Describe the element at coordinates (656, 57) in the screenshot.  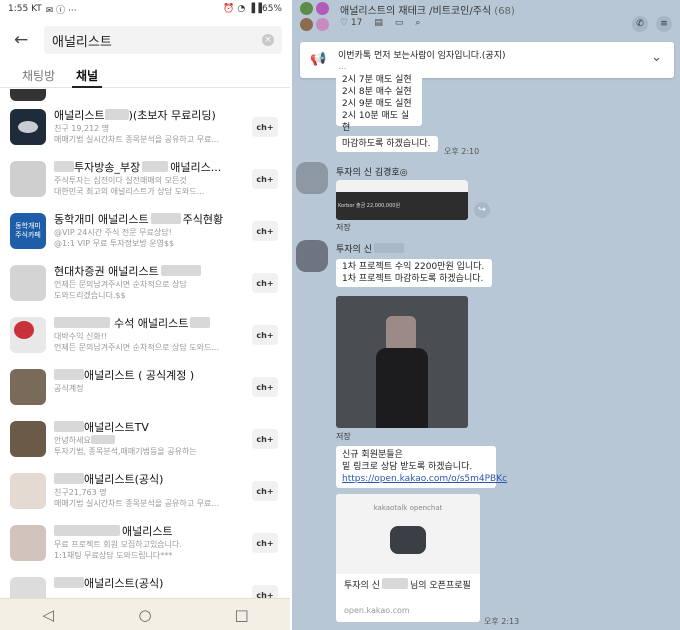
I see `chevron-down-icon: ⌄` at that location.